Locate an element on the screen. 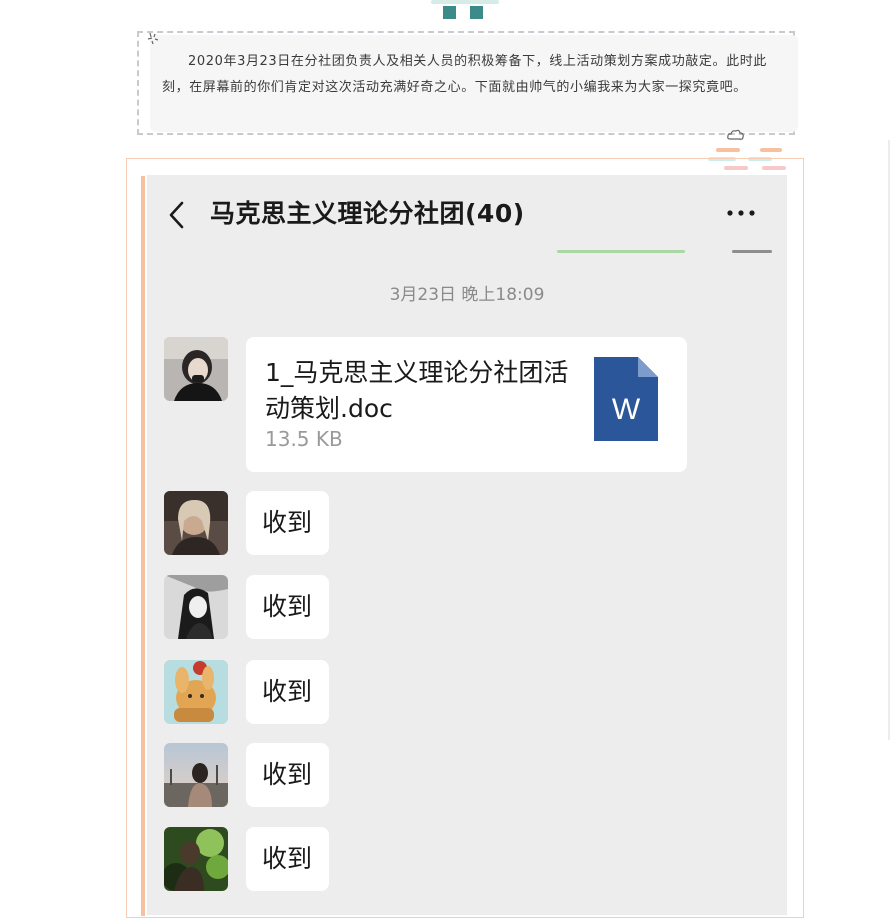 This screenshot has width=891, height=918. chat-header: 马克思主义理论分社团(40) is located at coordinates (467, 214).